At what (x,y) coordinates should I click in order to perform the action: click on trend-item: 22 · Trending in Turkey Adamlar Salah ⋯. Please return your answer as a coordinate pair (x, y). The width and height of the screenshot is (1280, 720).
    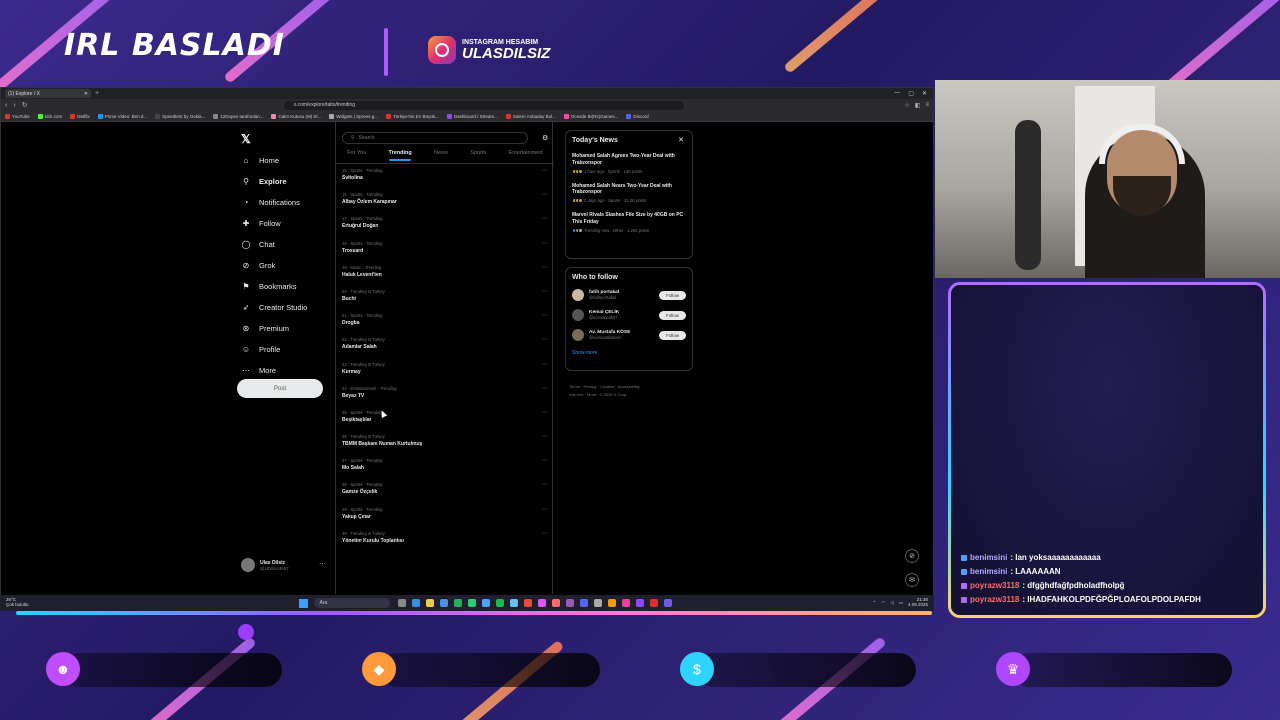
    Looking at the image, I should click on (445, 347).